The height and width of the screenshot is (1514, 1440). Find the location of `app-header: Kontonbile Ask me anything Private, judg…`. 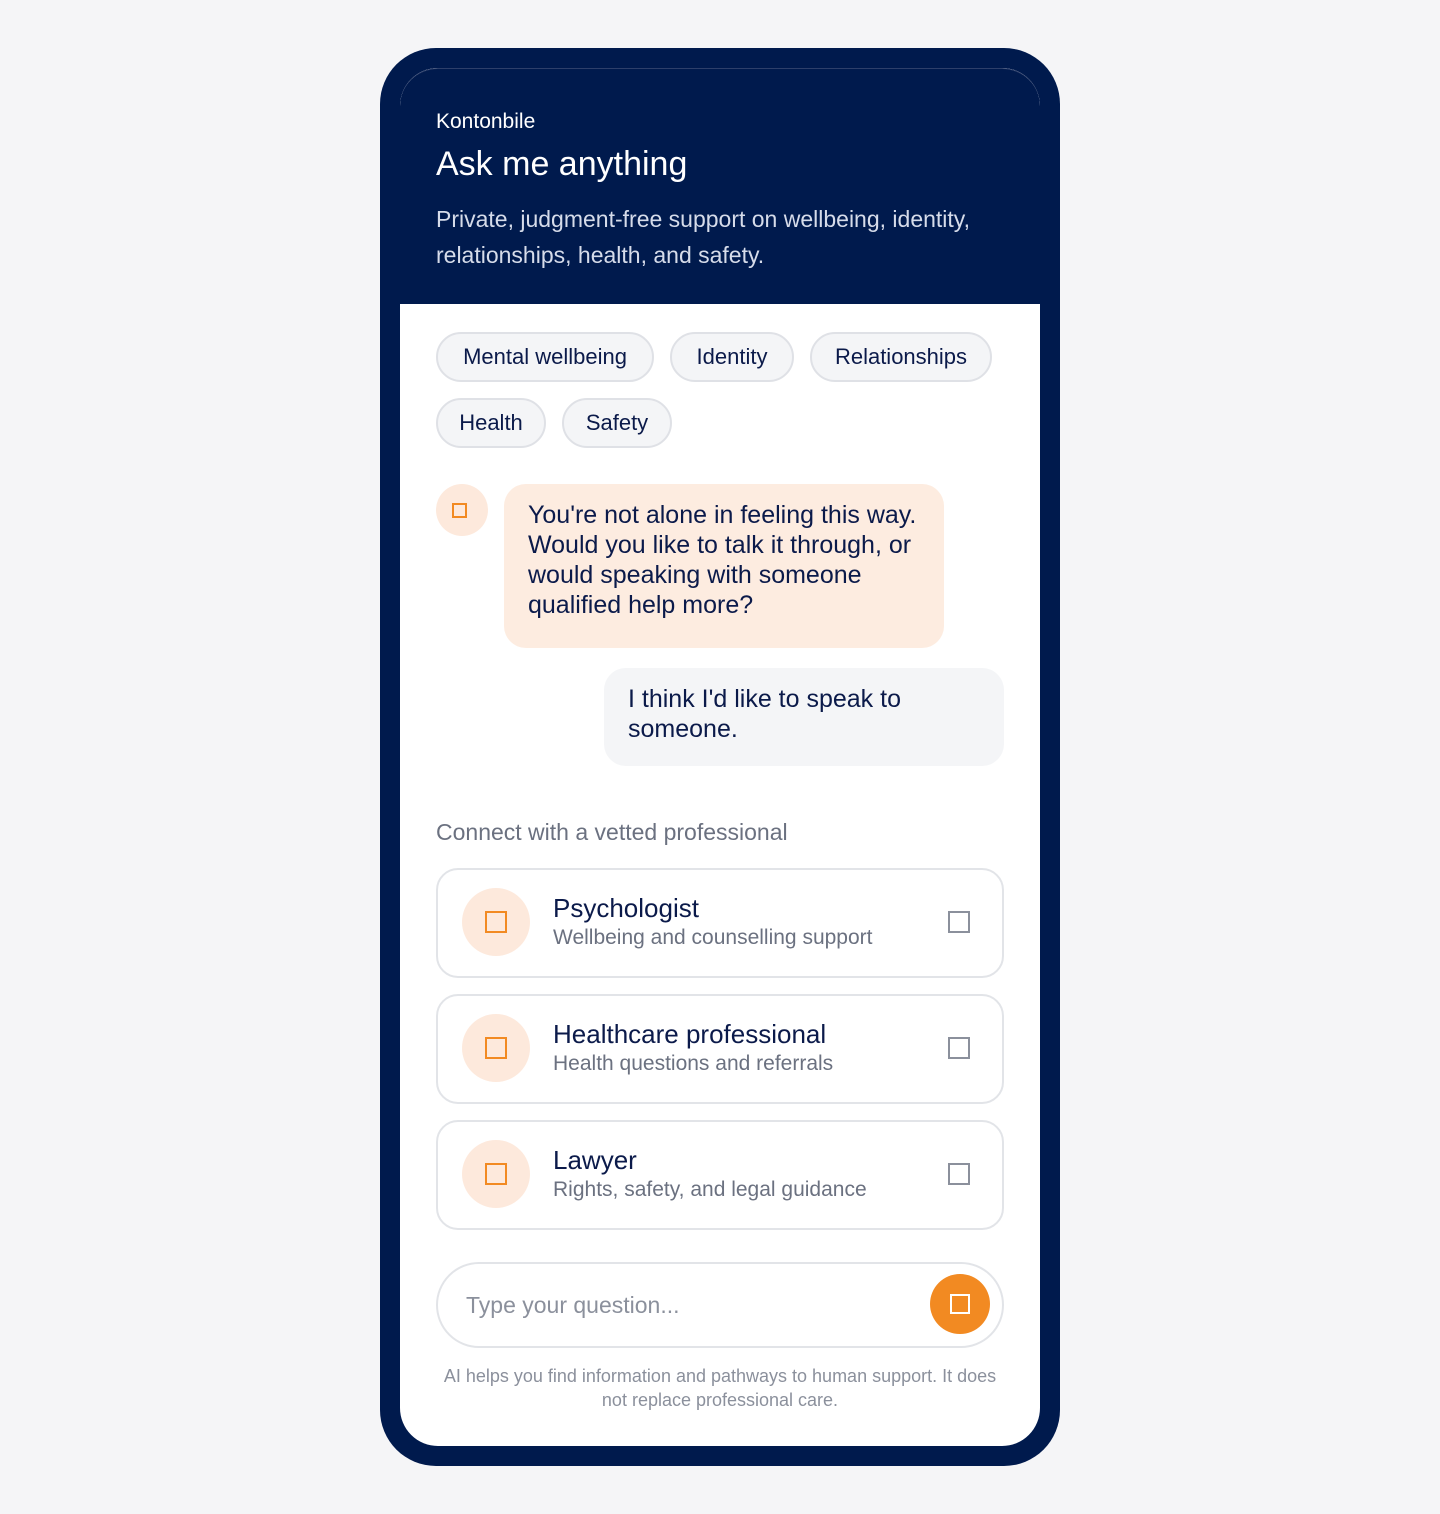

app-header: Kontonbile Ask me anything Private, judg… is located at coordinates (720, 186).